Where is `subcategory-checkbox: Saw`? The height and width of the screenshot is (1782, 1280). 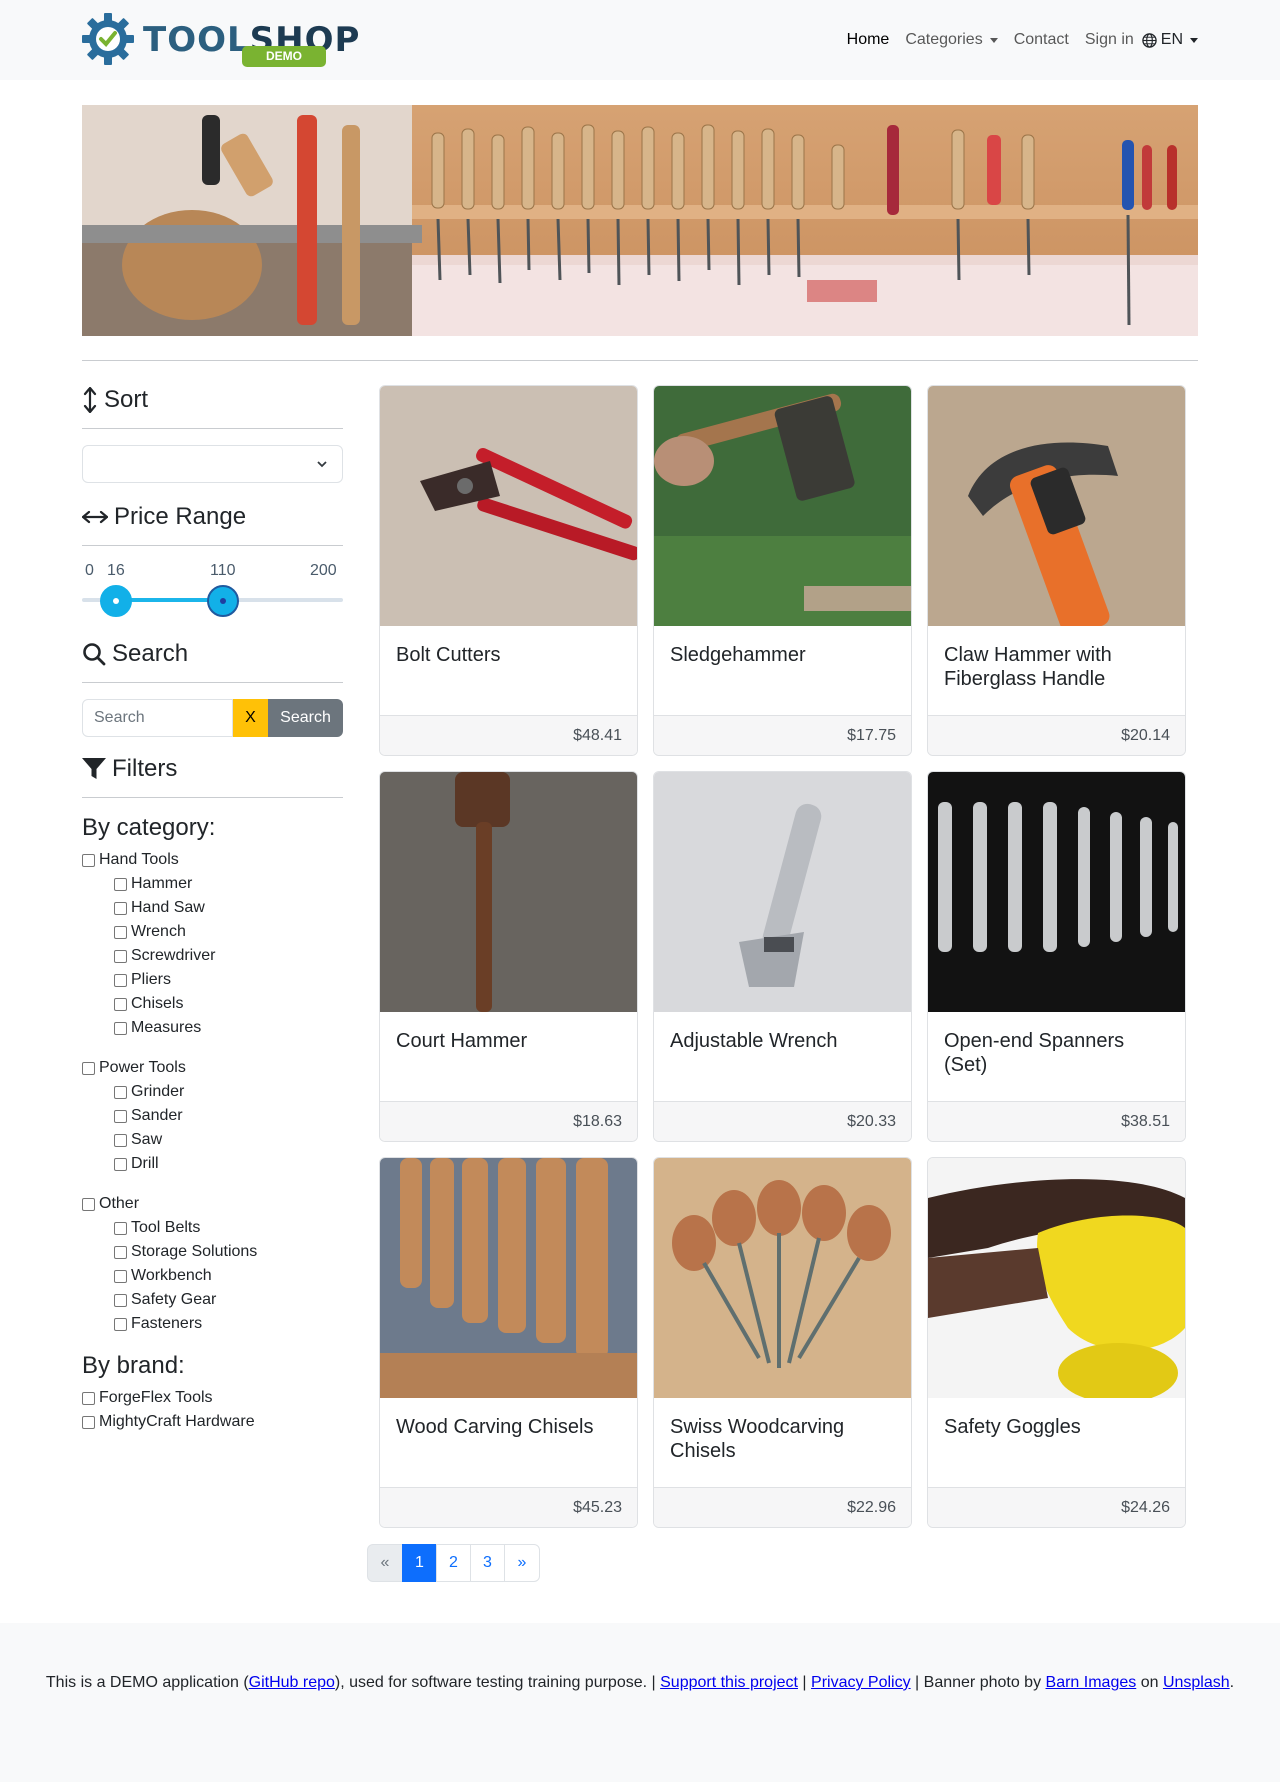
subcategory-checkbox: Saw is located at coordinates (212, 1140).